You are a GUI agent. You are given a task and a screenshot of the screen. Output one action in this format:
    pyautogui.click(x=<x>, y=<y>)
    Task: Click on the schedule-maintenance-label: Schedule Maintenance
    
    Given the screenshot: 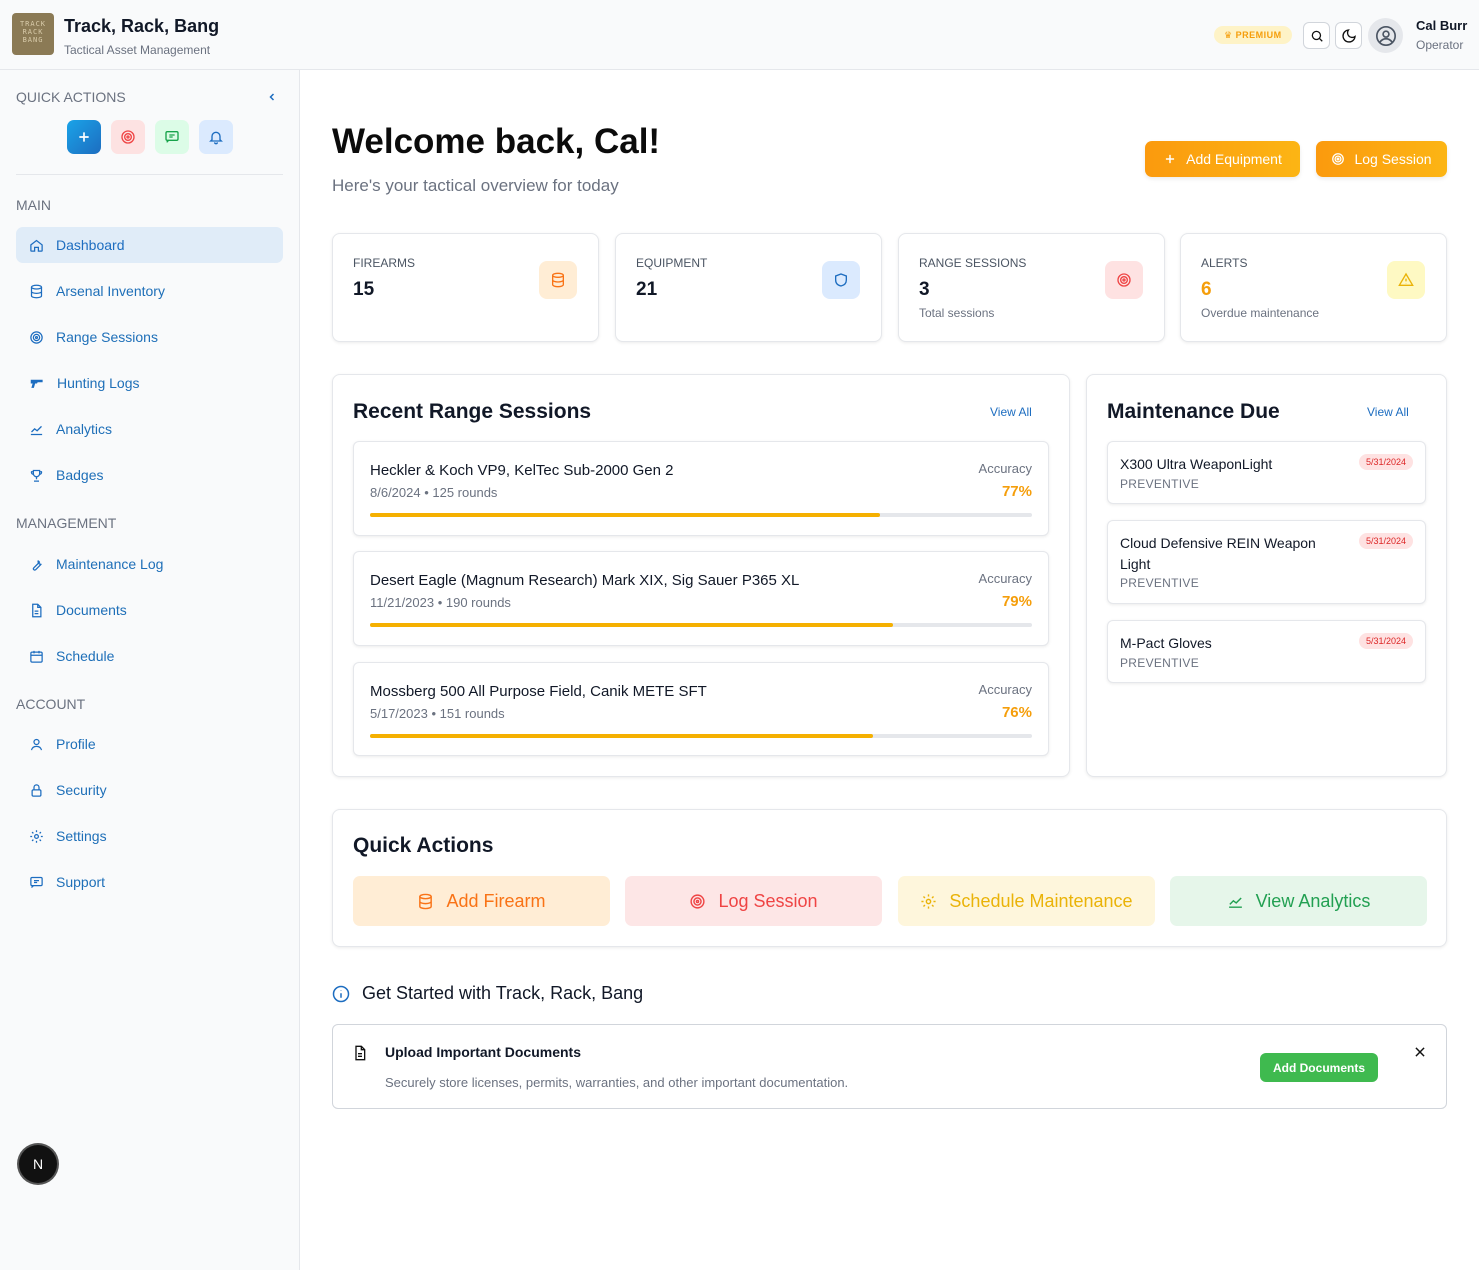 What is the action you would take?
    pyautogui.click(x=1041, y=900)
    